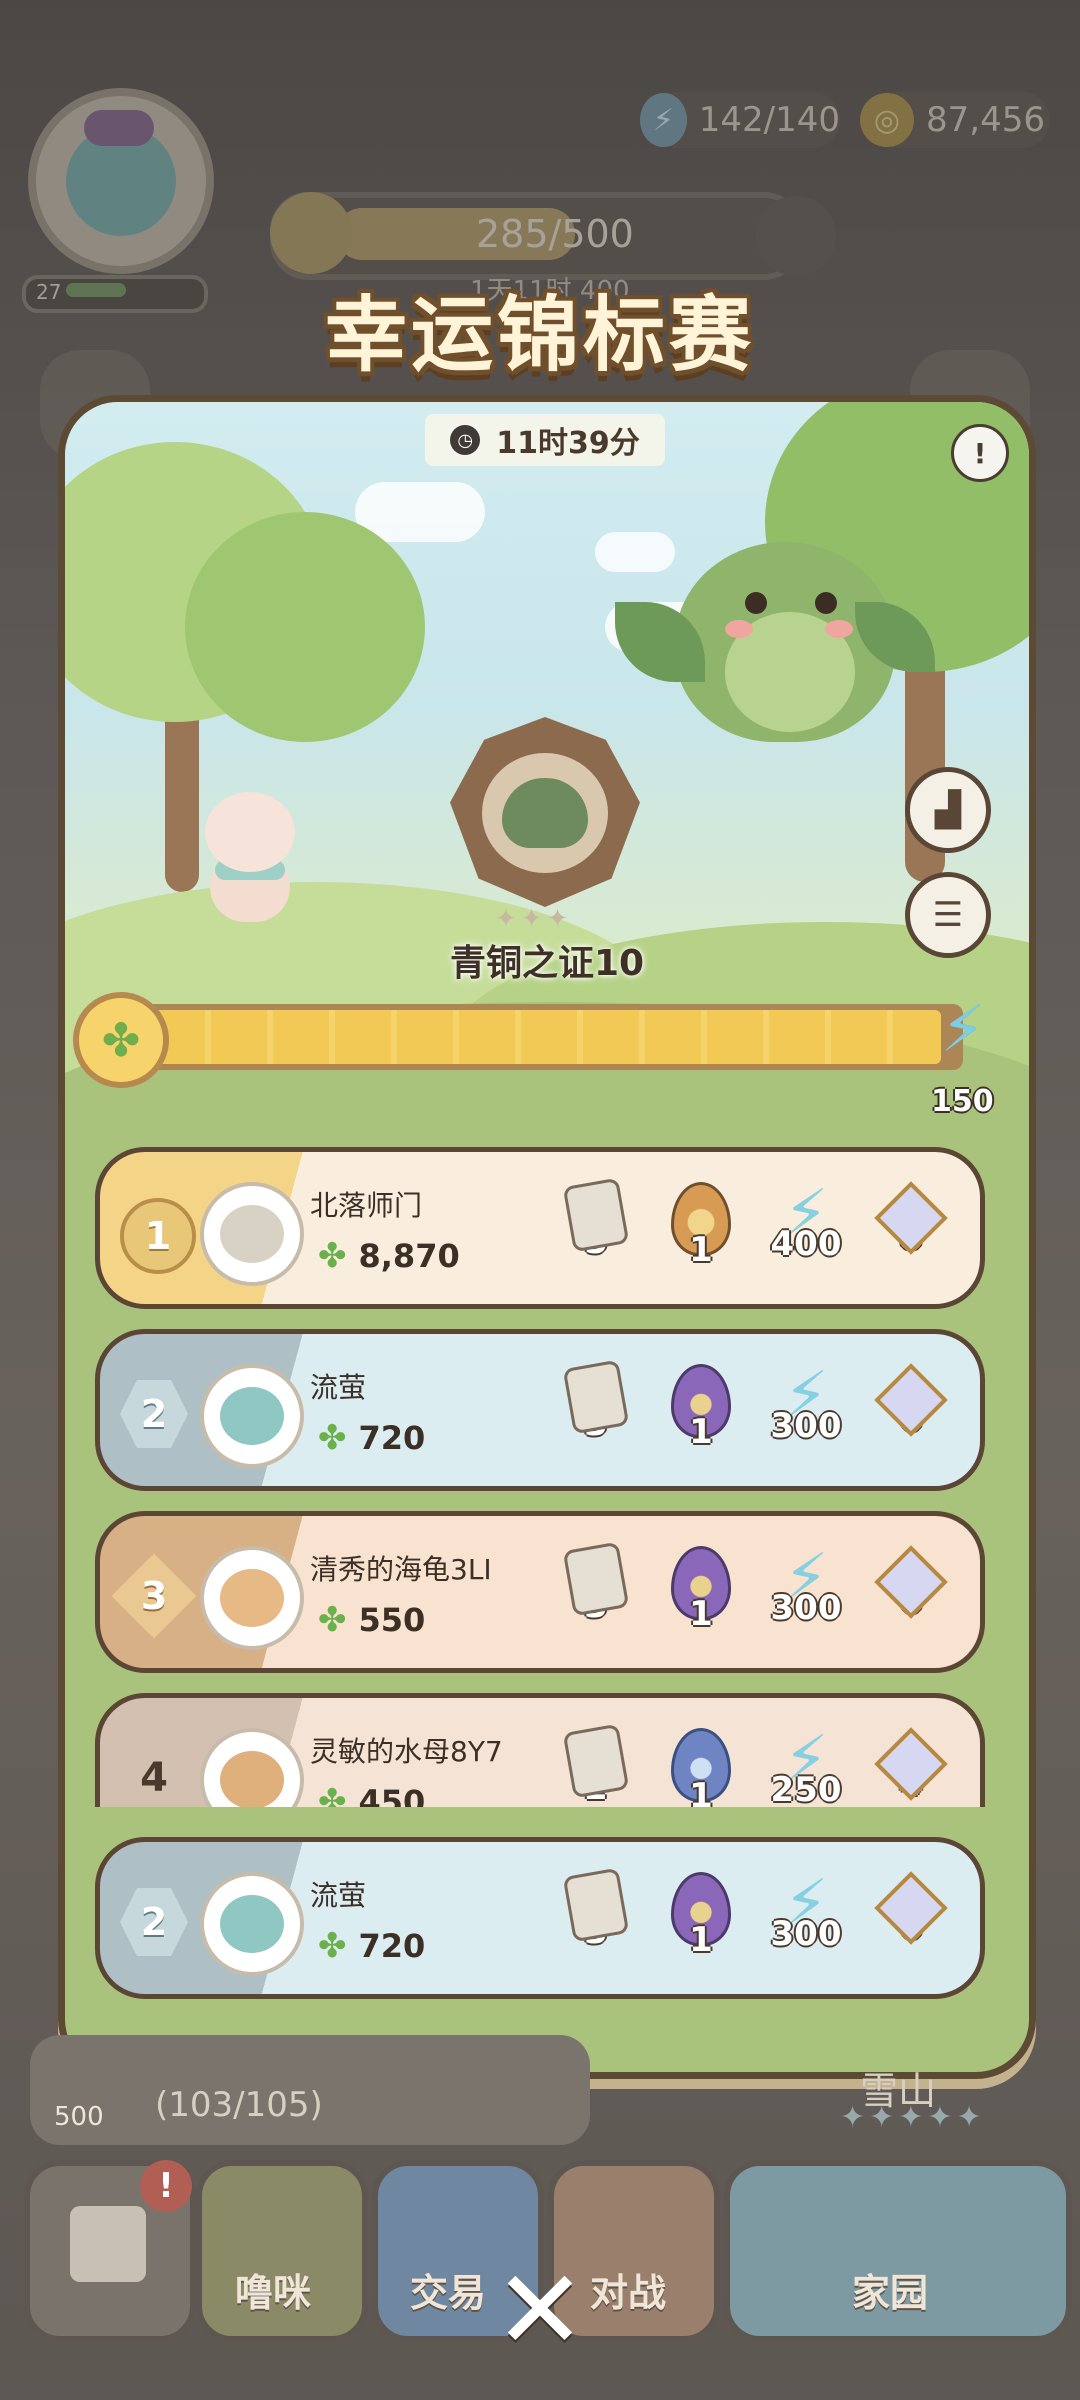 The width and height of the screenshot is (1080, 2400). What do you see at coordinates (79, 2117) in the screenshot?
I see `background-count: 500` at bounding box center [79, 2117].